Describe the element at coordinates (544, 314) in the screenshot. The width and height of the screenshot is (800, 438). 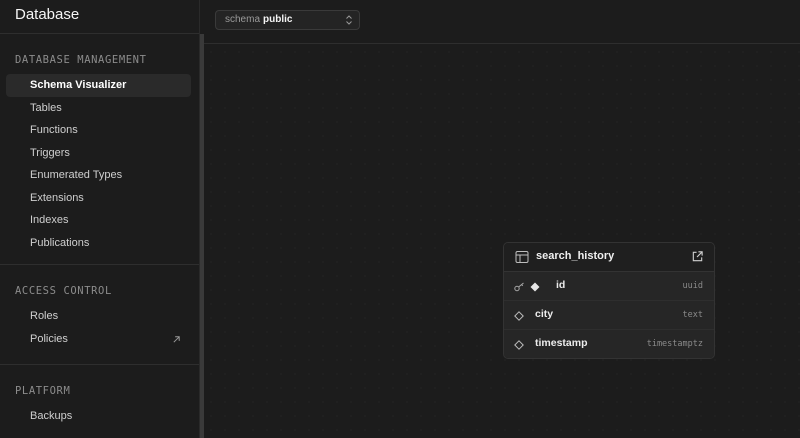
I see `column-name: city` at that location.